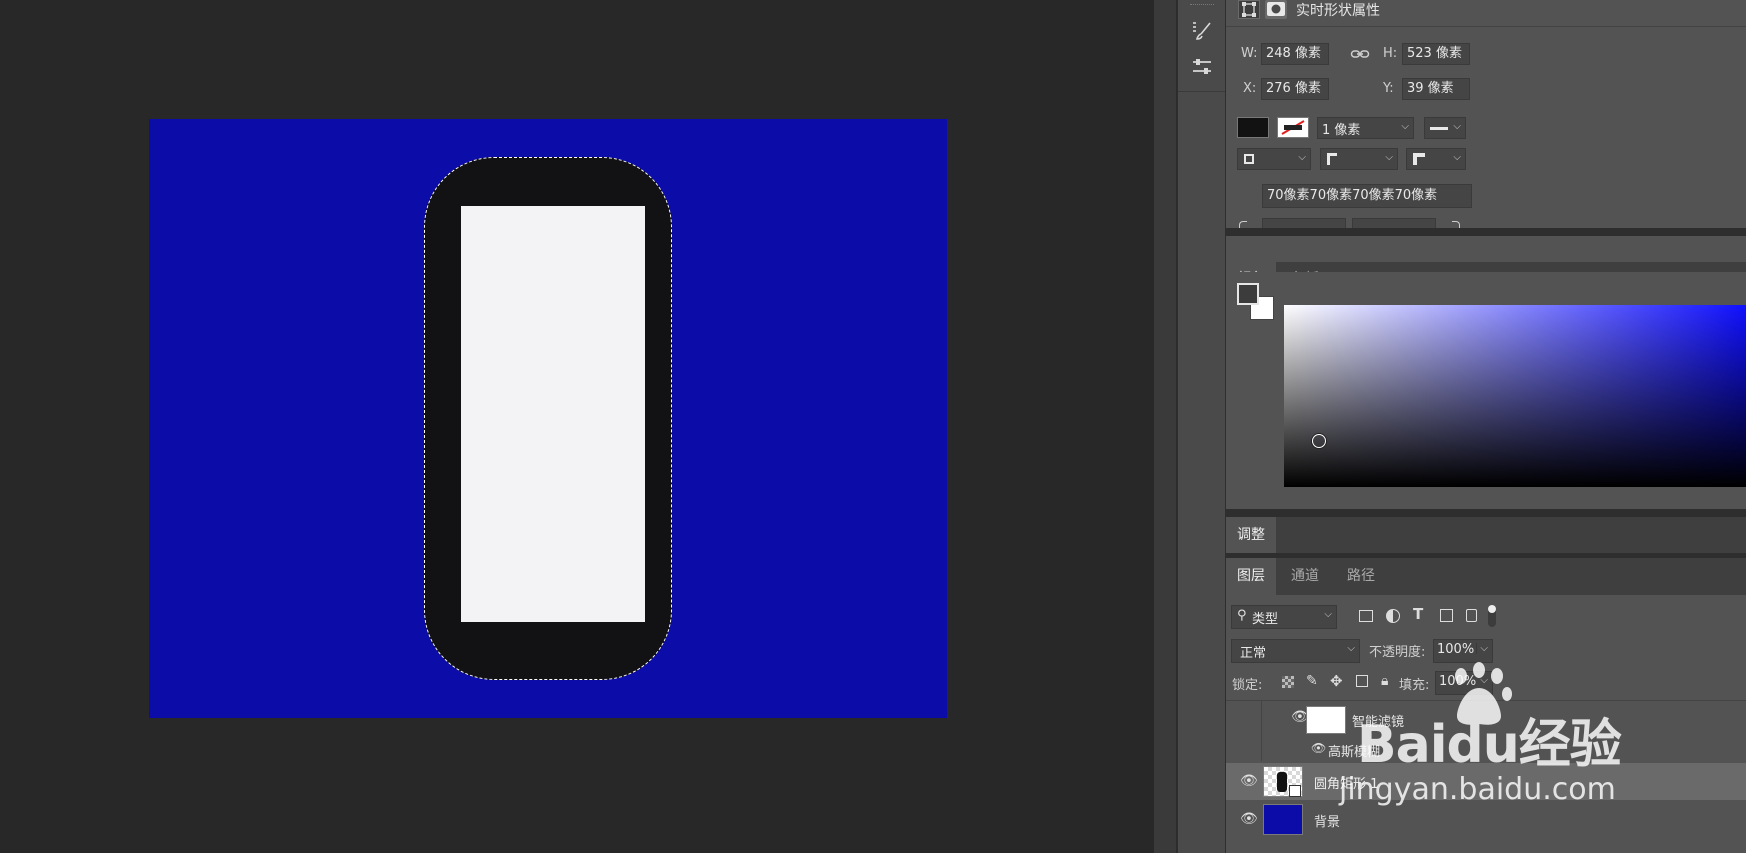  Describe the element at coordinates (1360, 56) in the screenshot. I see `link-dimensions-icon` at that location.